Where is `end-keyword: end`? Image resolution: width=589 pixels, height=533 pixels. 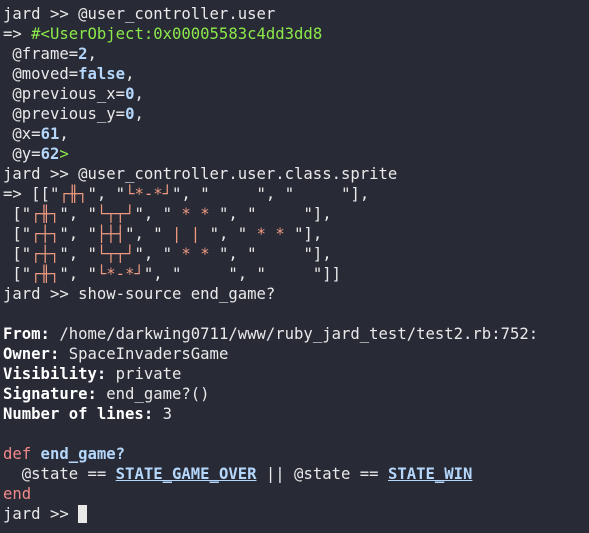
end-keyword: end is located at coordinates (17, 494).